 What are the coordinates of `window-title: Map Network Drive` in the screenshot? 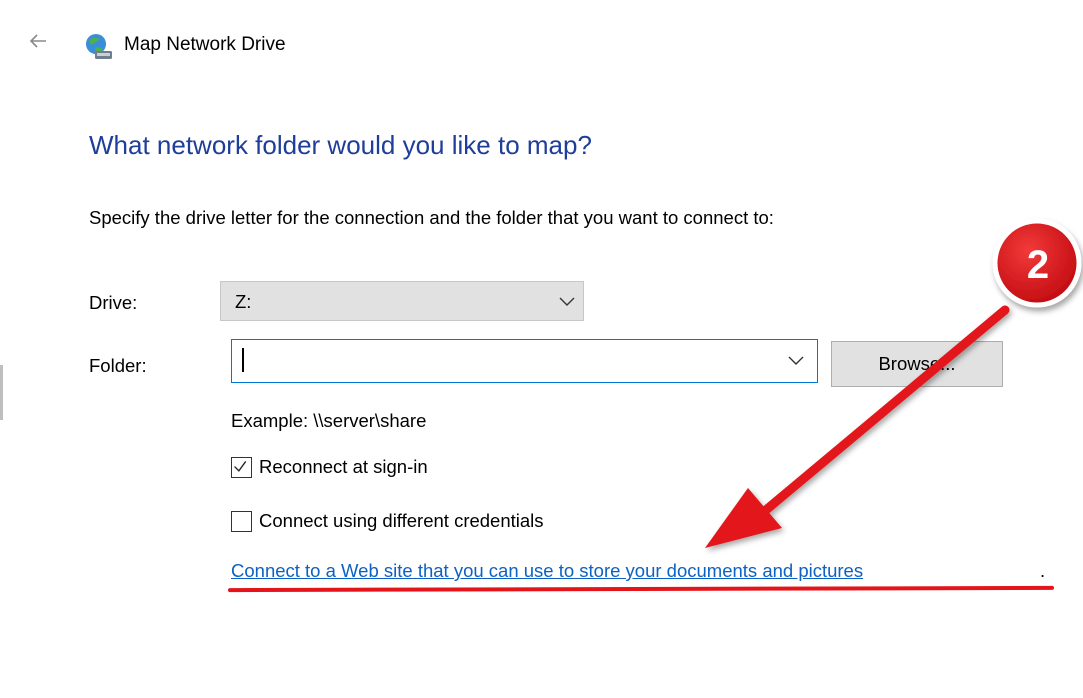 It's located at (205, 44).